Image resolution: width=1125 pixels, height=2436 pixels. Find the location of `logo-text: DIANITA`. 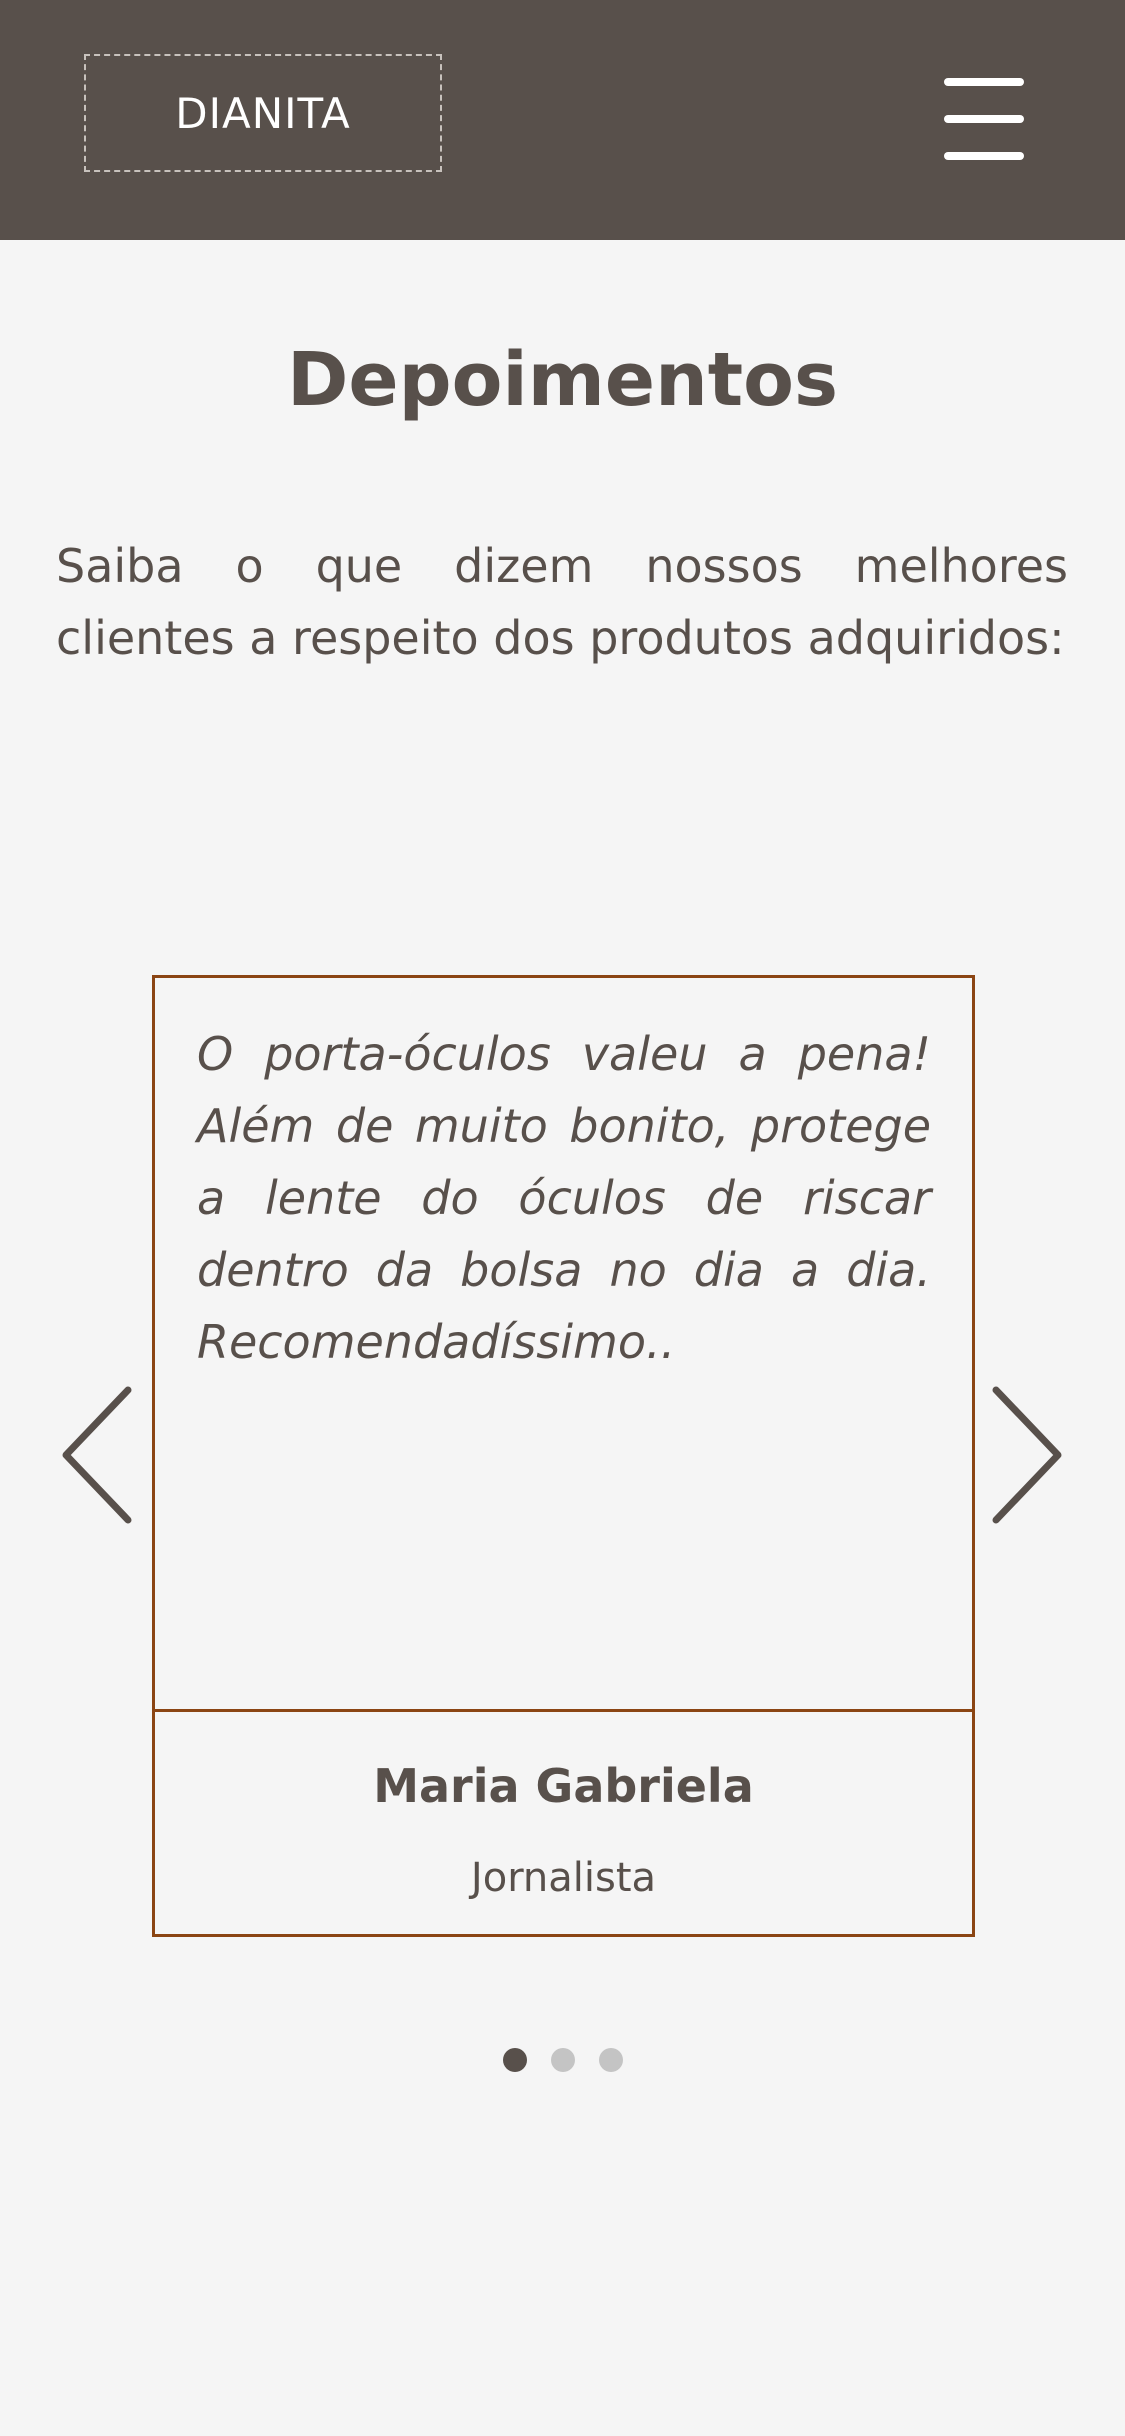

logo-text: DIANITA is located at coordinates (263, 113).